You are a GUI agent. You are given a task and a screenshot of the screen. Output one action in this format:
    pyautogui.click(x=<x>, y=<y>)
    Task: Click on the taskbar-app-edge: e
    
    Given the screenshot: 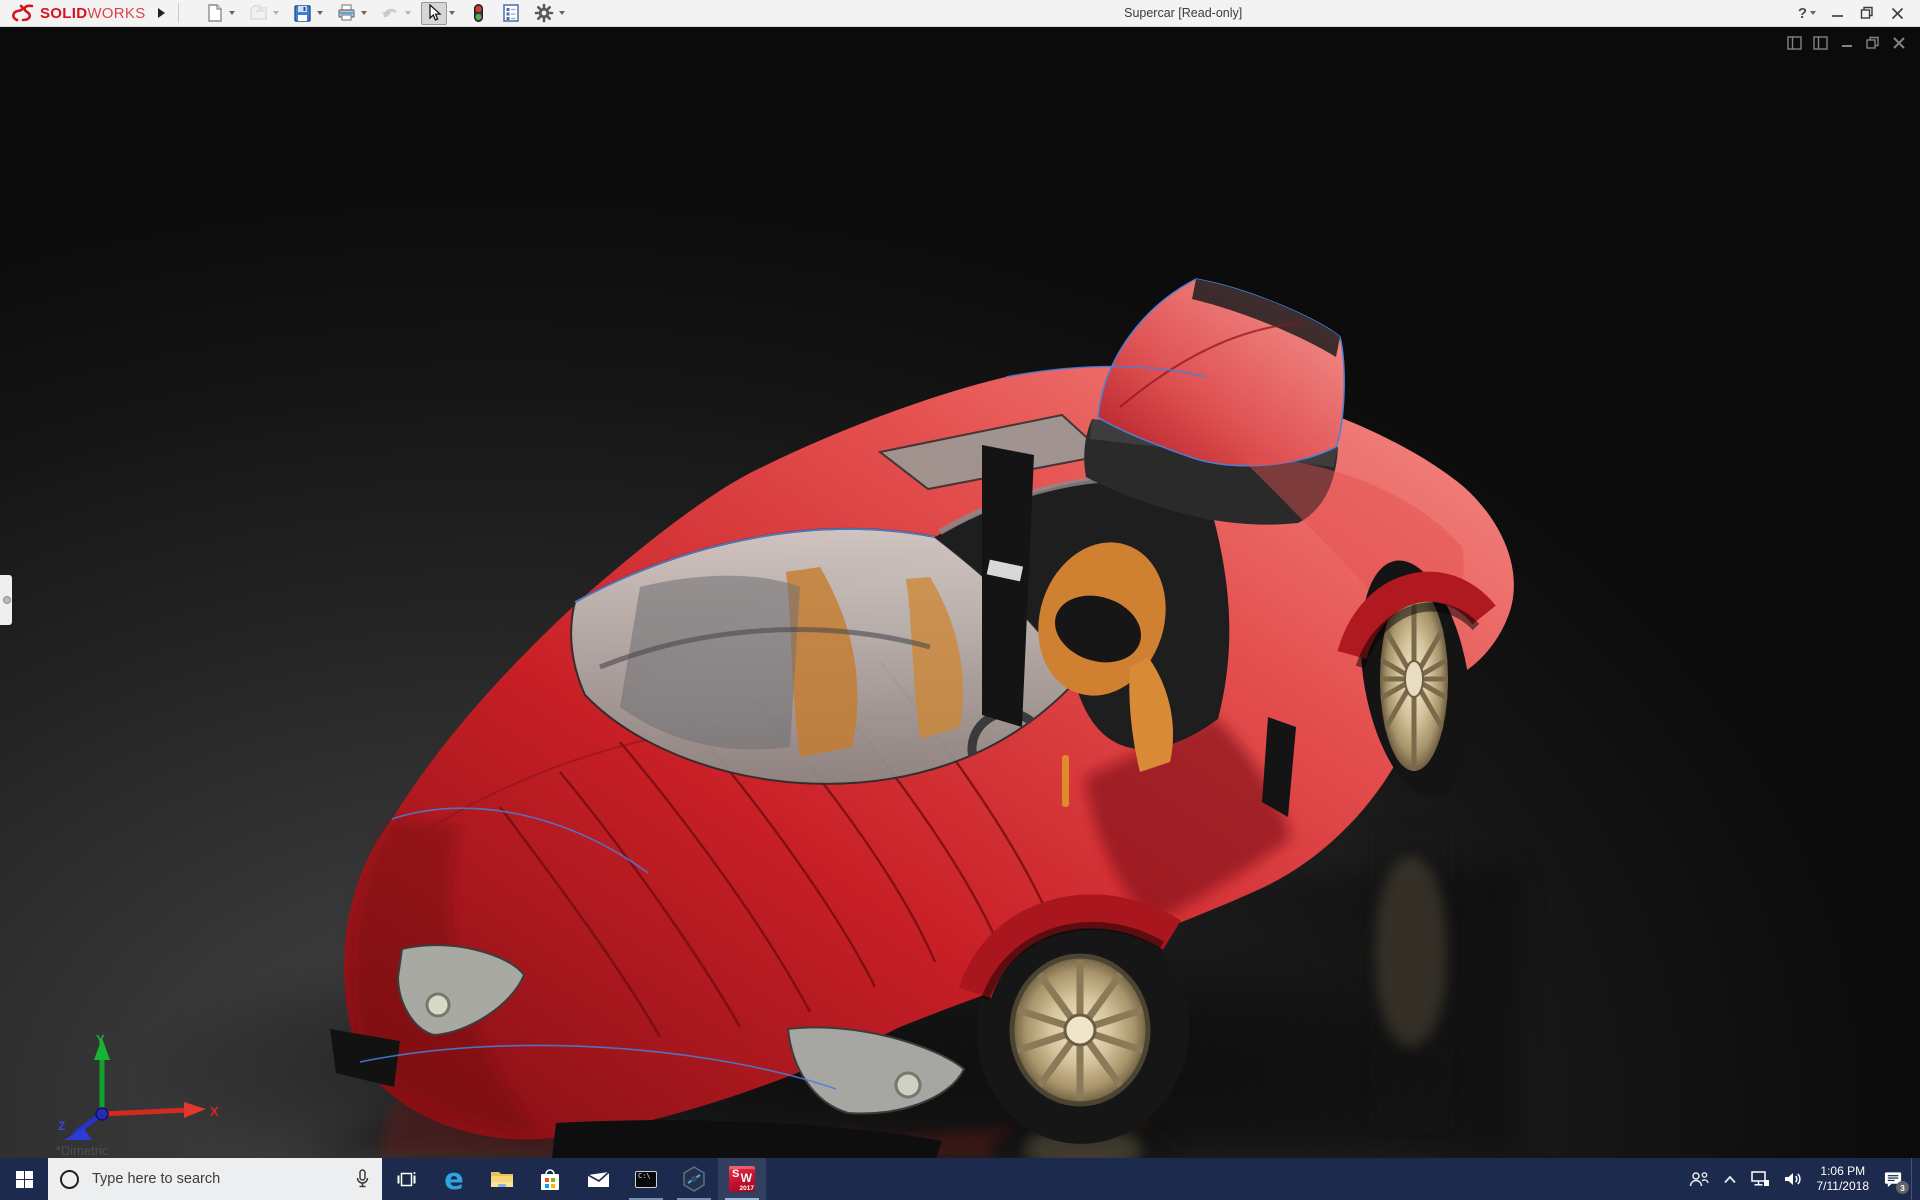 What is the action you would take?
    pyautogui.click(x=454, y=1179)
    